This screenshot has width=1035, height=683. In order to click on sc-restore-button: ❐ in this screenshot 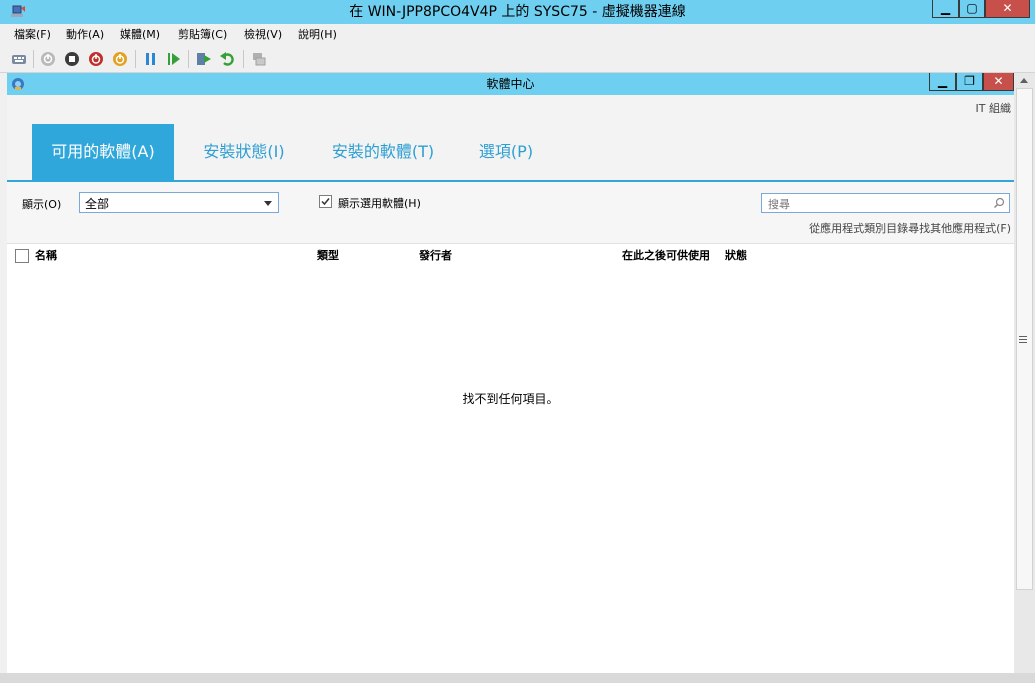, I will do `click(969, 82)`.